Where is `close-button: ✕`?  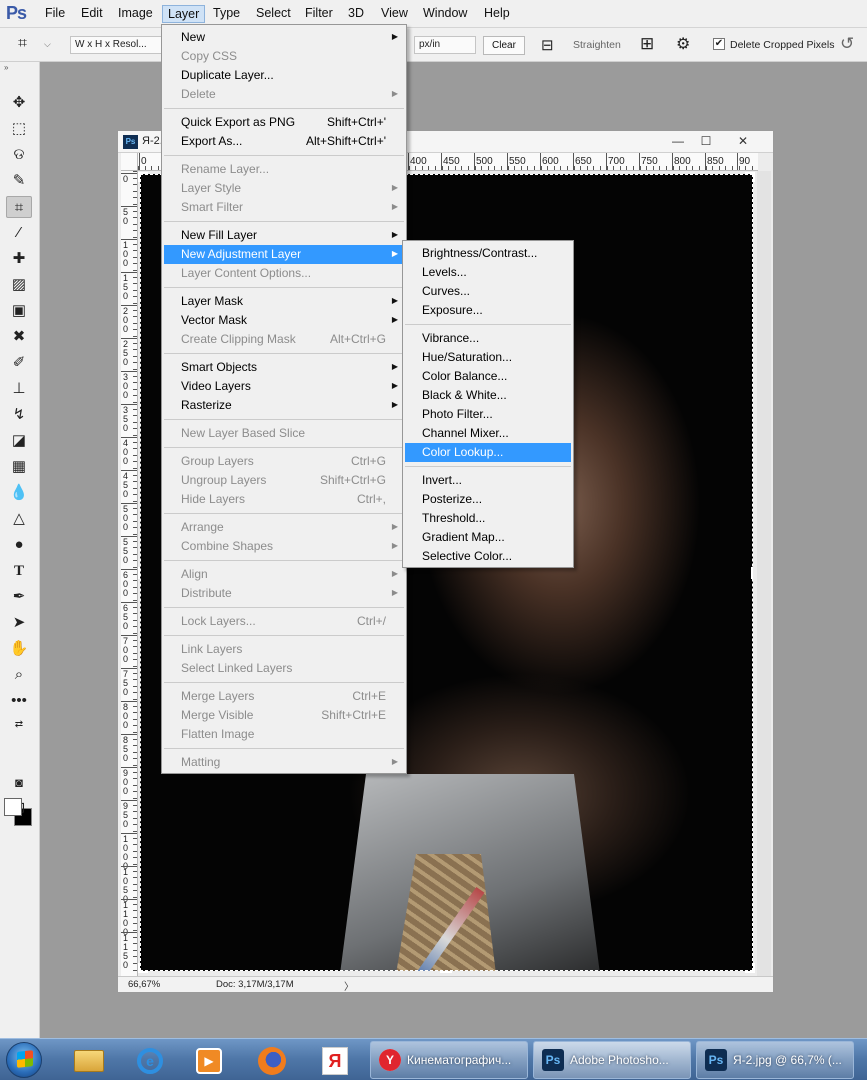 close-button: ✕ is located at coordinates (743, 141).